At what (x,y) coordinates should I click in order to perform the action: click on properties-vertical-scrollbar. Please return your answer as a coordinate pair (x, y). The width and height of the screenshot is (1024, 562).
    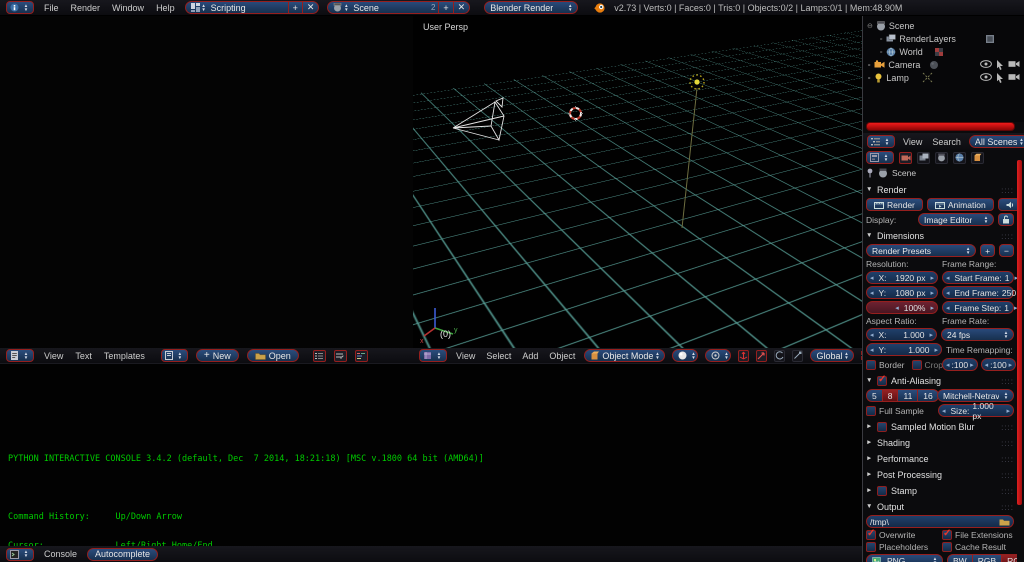
    Looking at the image, I should click on (1019, 332).